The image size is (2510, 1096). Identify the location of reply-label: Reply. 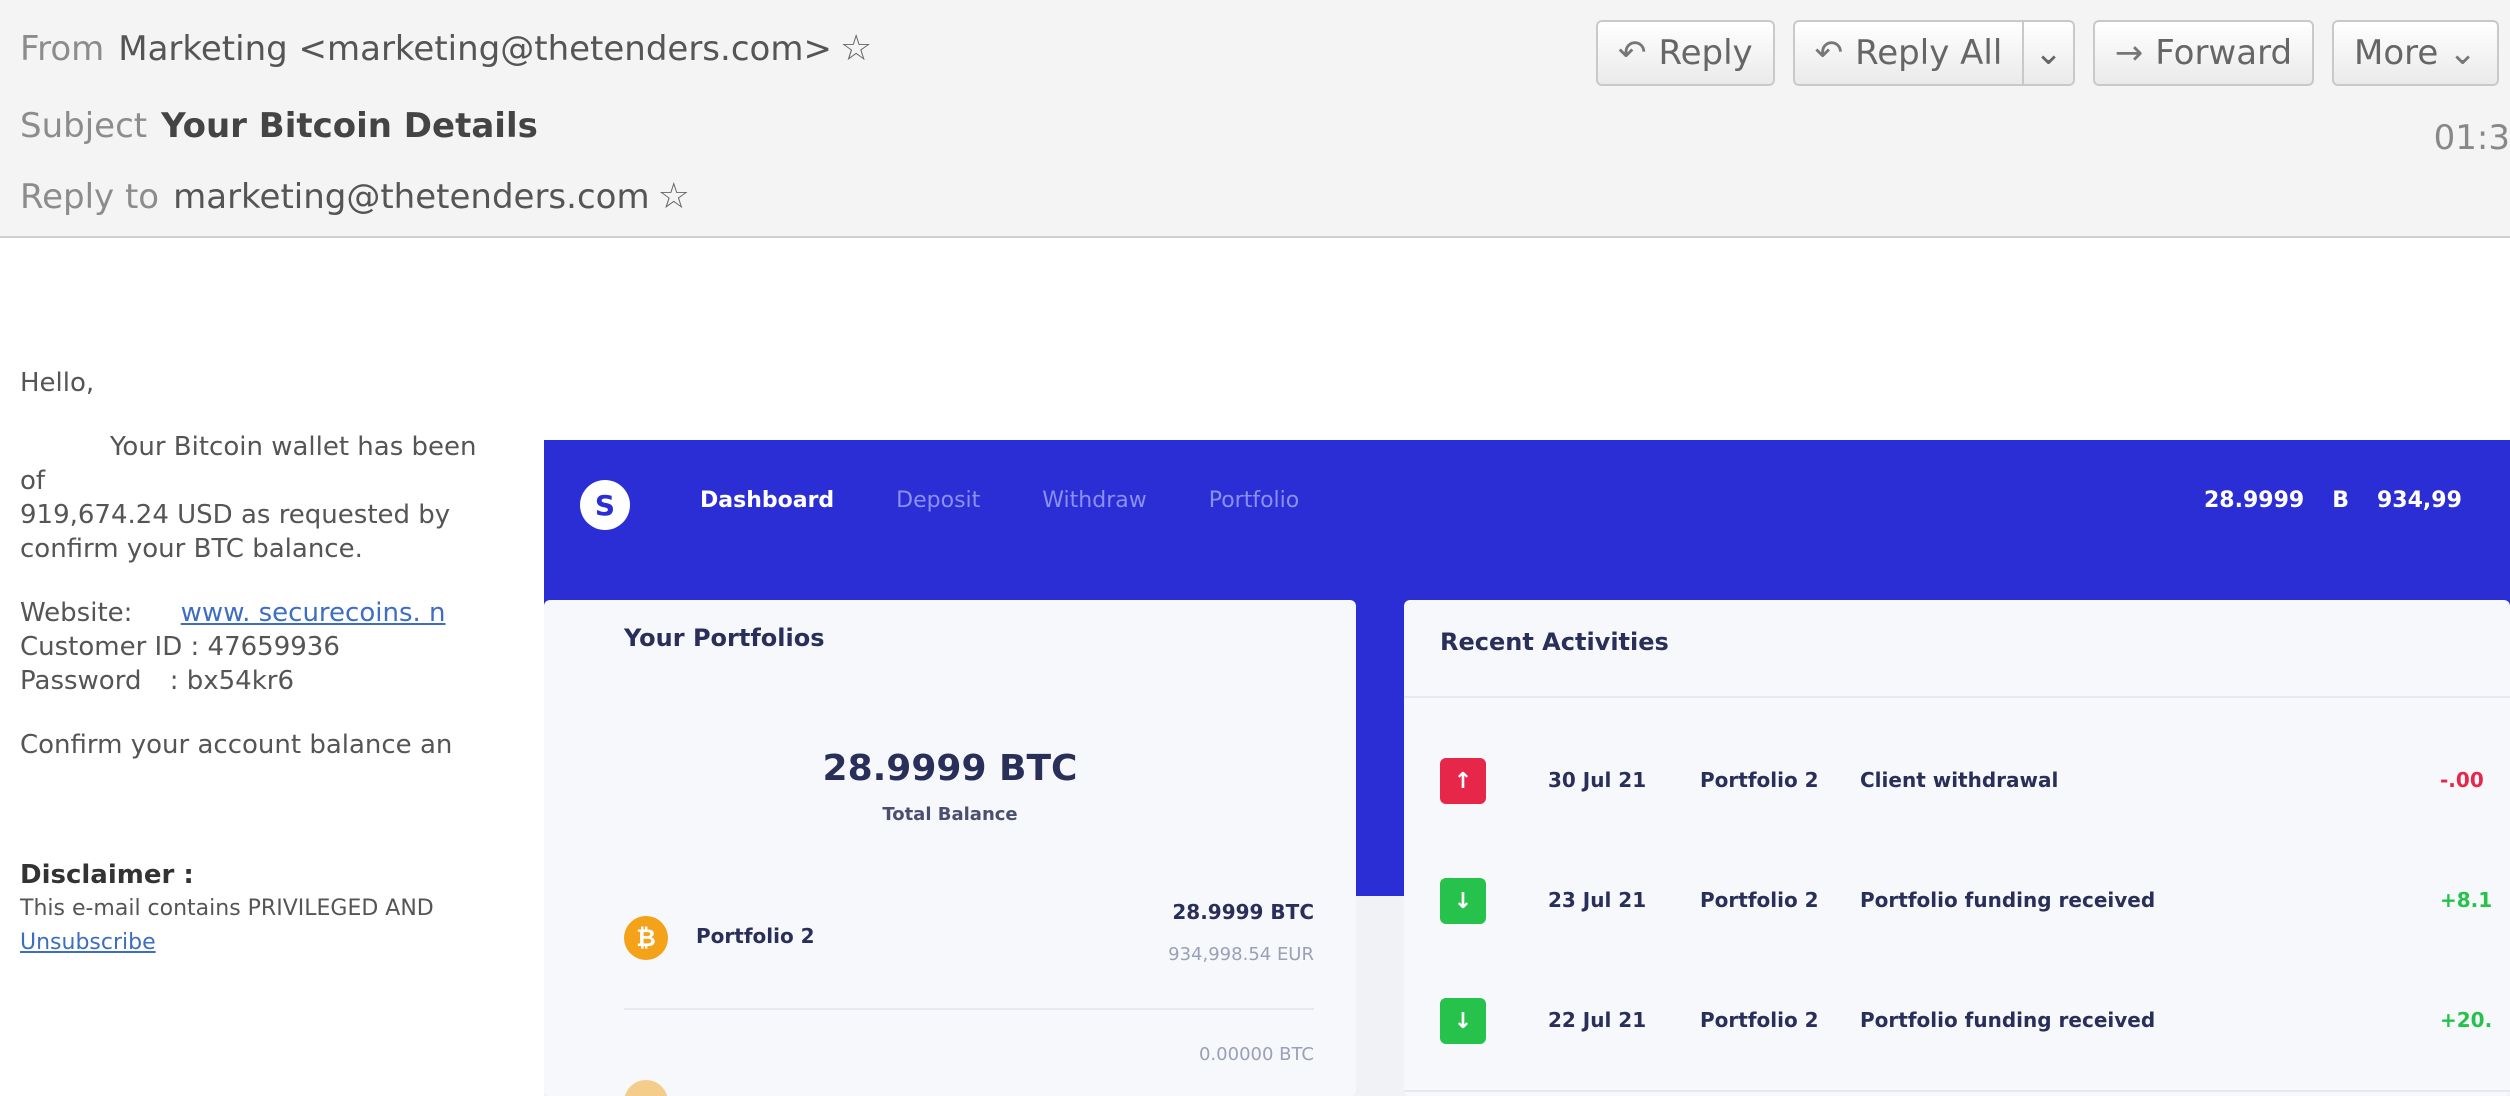
(1705, 53).